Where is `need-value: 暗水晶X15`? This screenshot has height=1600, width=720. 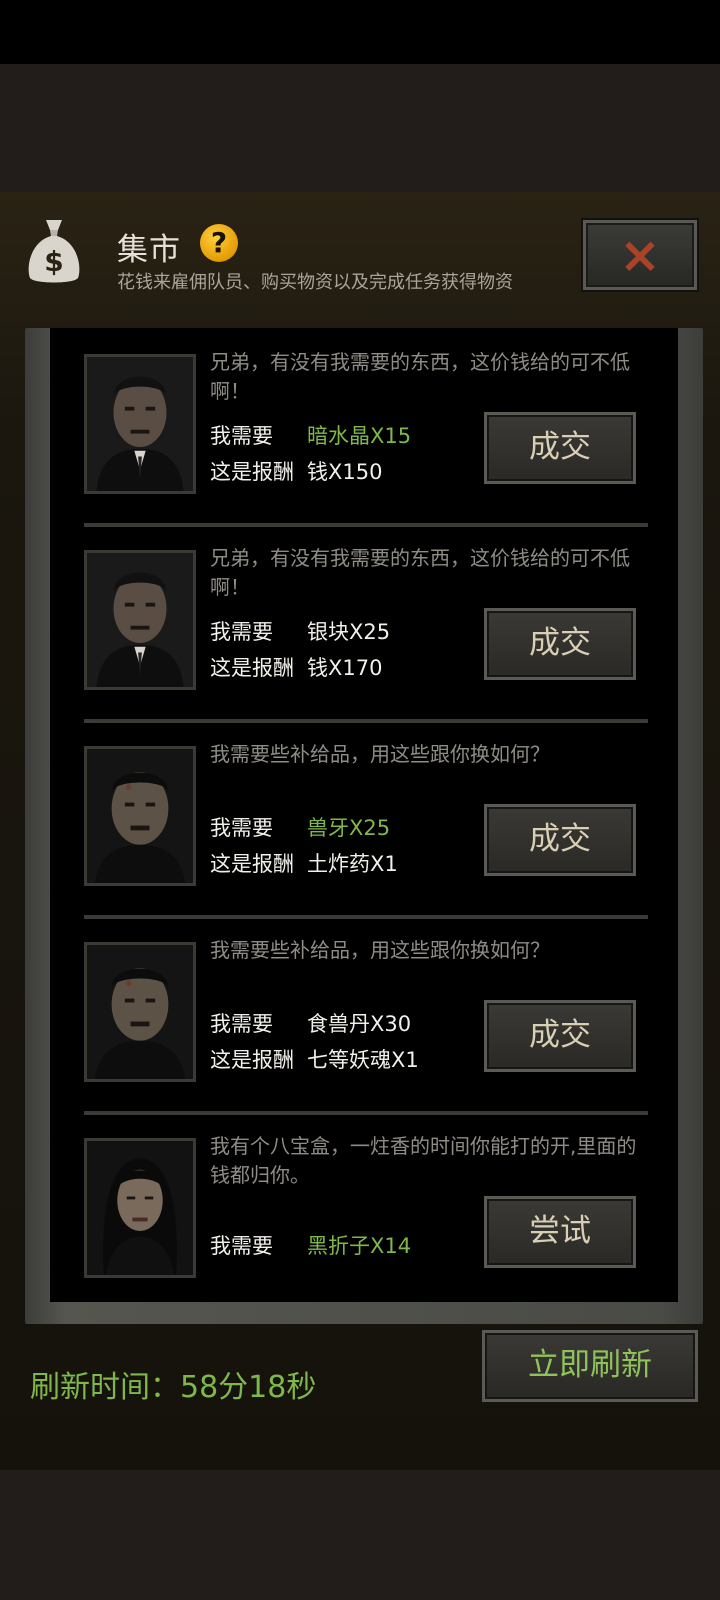 need-value: 暗水晶X15 is located at coordinates (359, 436).